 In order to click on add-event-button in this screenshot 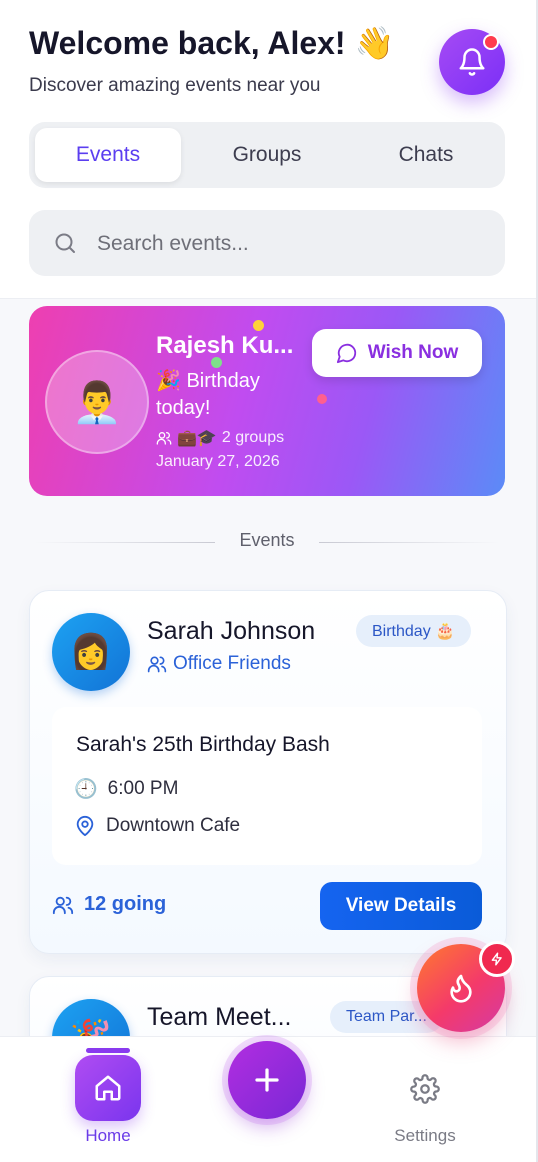, I will do `click(267, 1080)`.